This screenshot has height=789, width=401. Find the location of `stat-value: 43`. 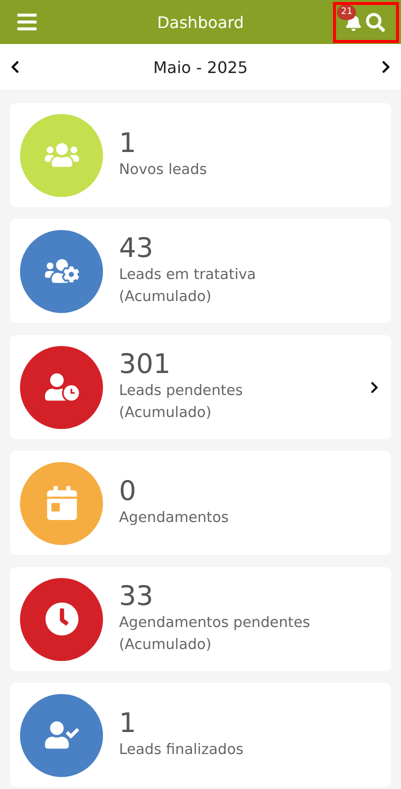

stat-value: 43 is located at coordinates (136, 249).